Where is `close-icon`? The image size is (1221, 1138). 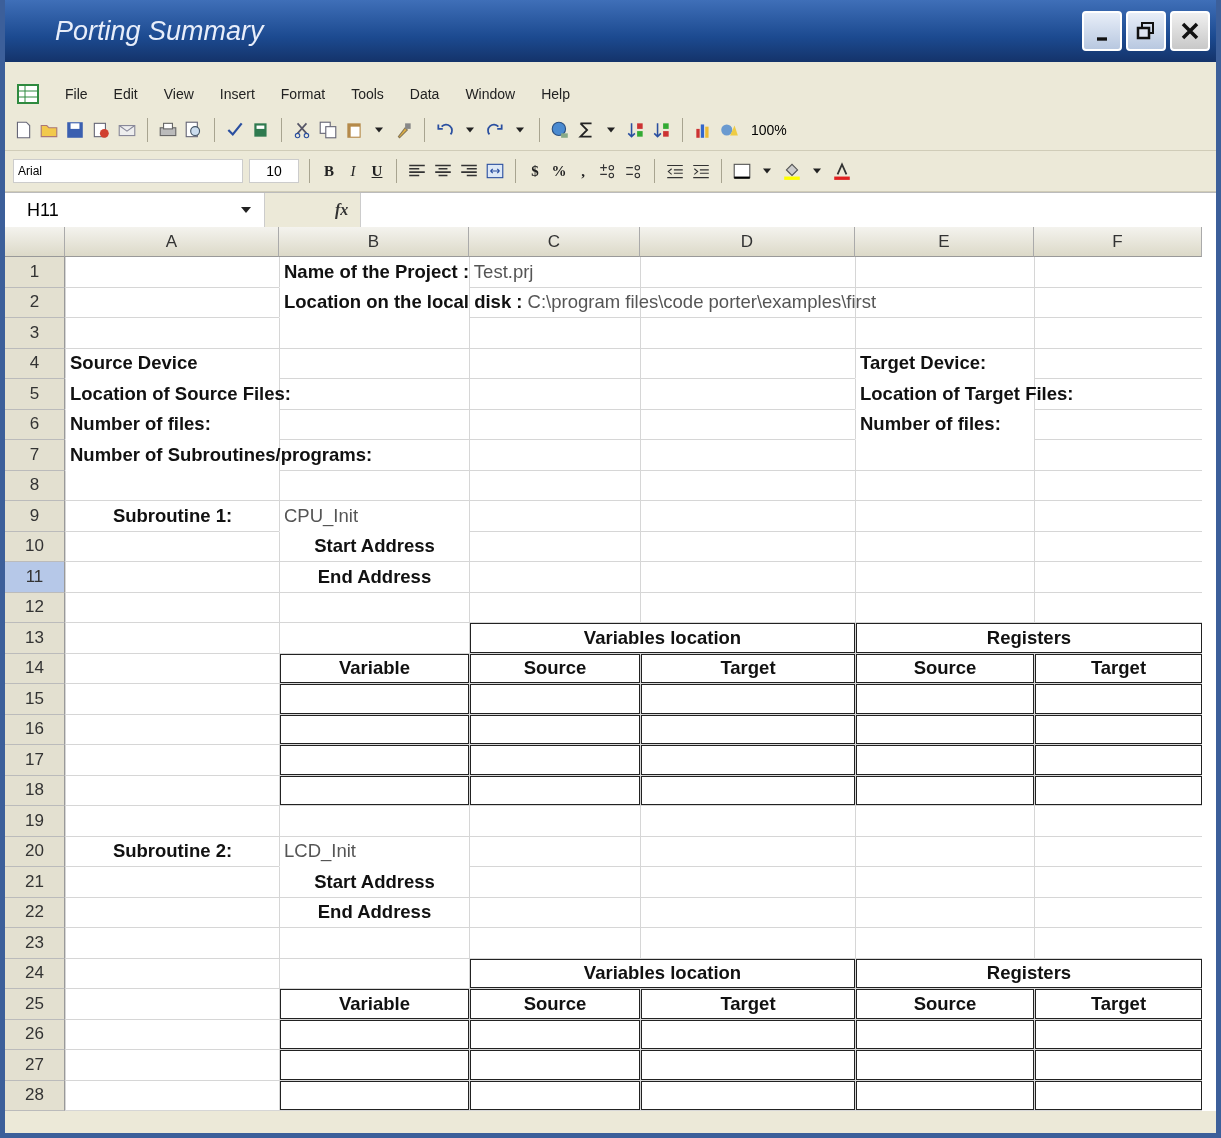 close-icon is located at coordinates (1190, 31).